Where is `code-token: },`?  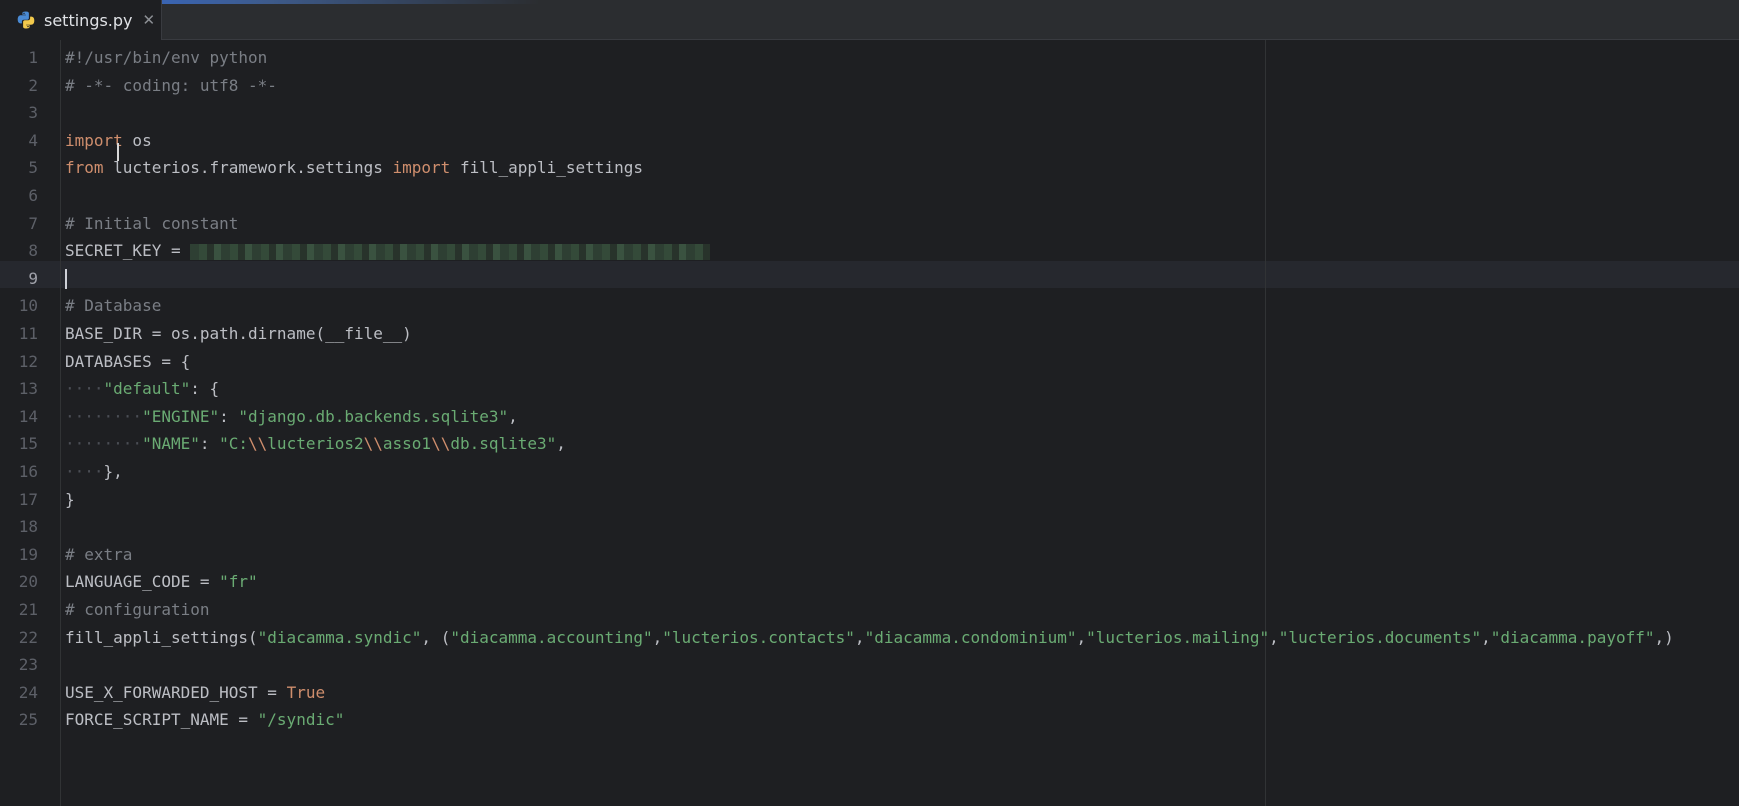
code-token: }, is located at coordinates (113, 471).